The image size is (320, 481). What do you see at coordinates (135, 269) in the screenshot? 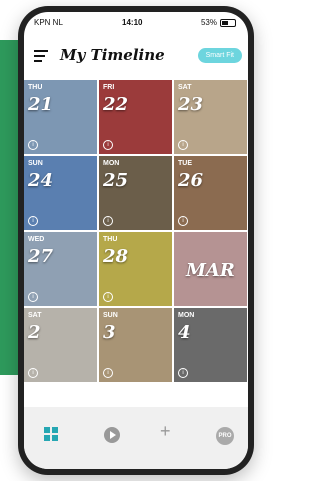
I see `day-cell: THU 28 i` at bounding box center [135, 269].